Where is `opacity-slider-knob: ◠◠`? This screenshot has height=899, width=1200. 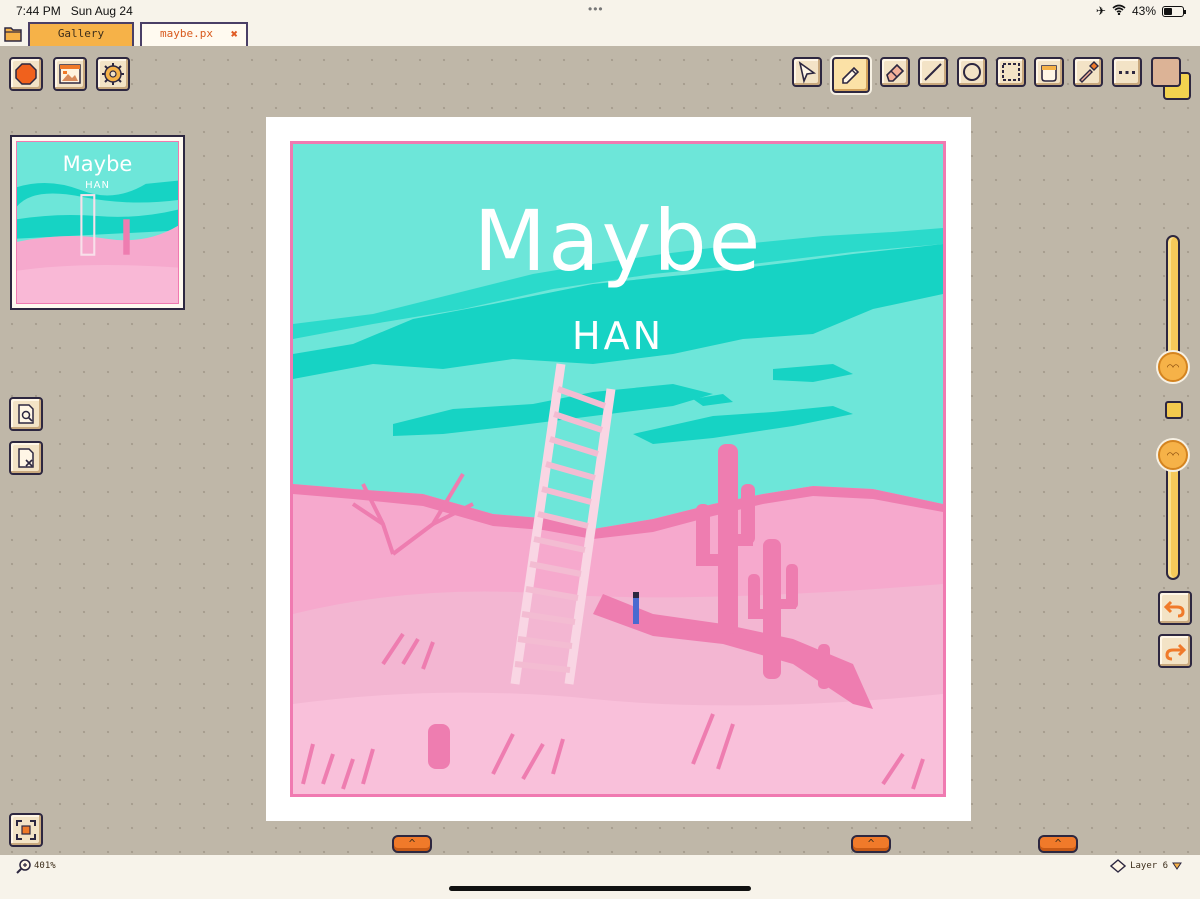
opacity-slider-knob: ◠◠ is located at coordinates (1173, 455).